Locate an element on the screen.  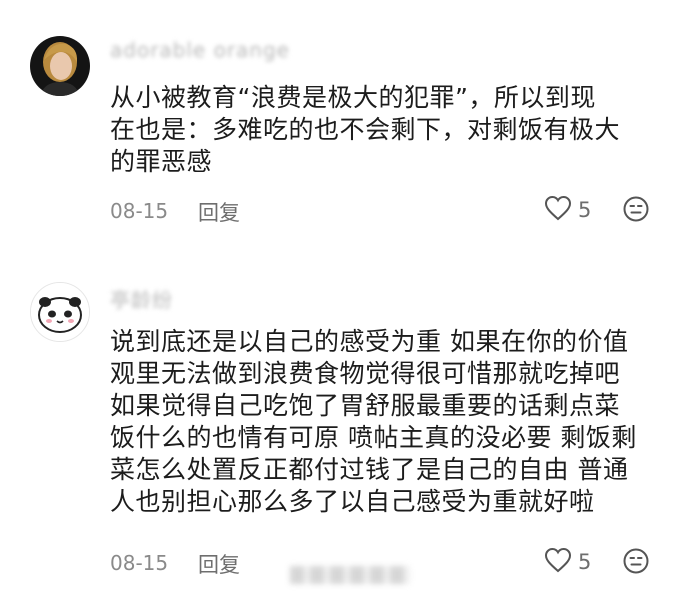
comment-meta: 08-15 回复 5 is located at coordinates (385, 211).